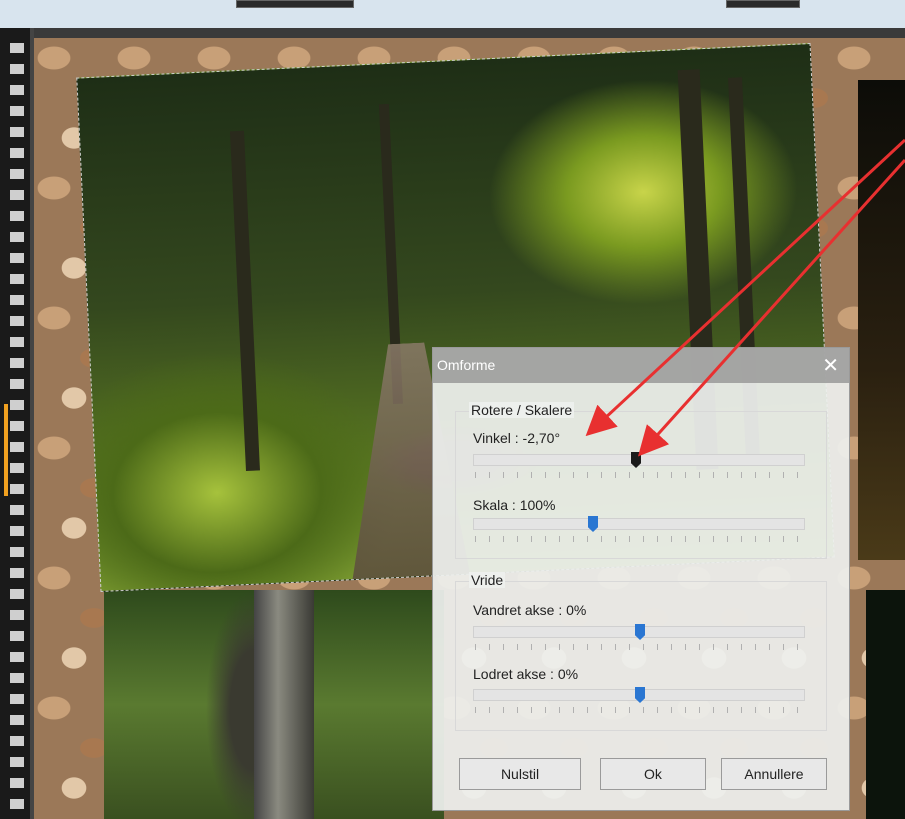  I want to click on rotate-scale-group-label: Rotere / Skalere, so click(522, 410).